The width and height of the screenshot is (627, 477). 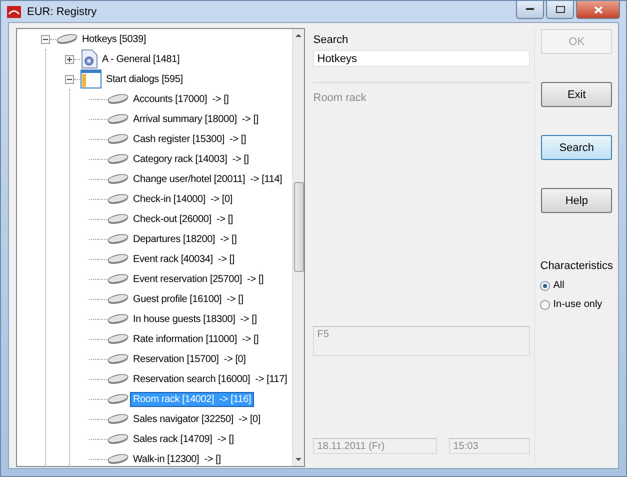 I want to click on tree-item: Arrival summary [18000] -> [], so click(x=195, y=119).